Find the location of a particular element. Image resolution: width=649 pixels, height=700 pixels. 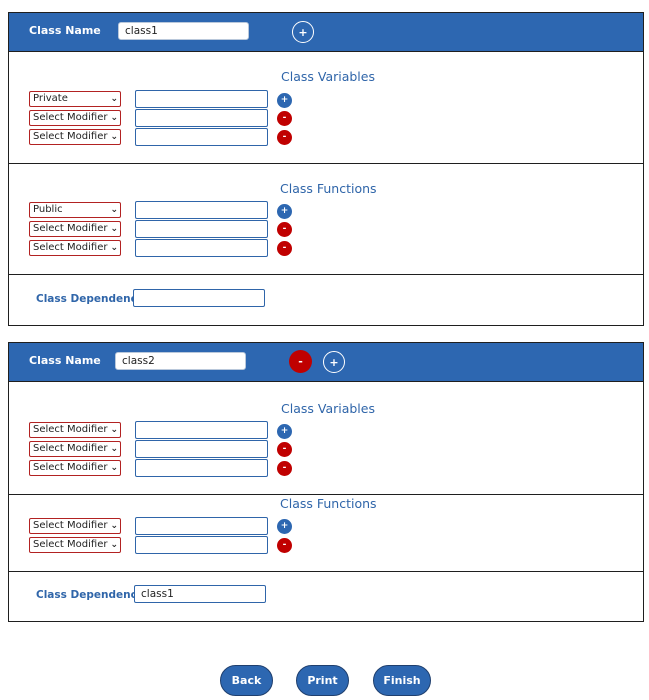

finish-button: Finish is located at coordinates (402, 680).